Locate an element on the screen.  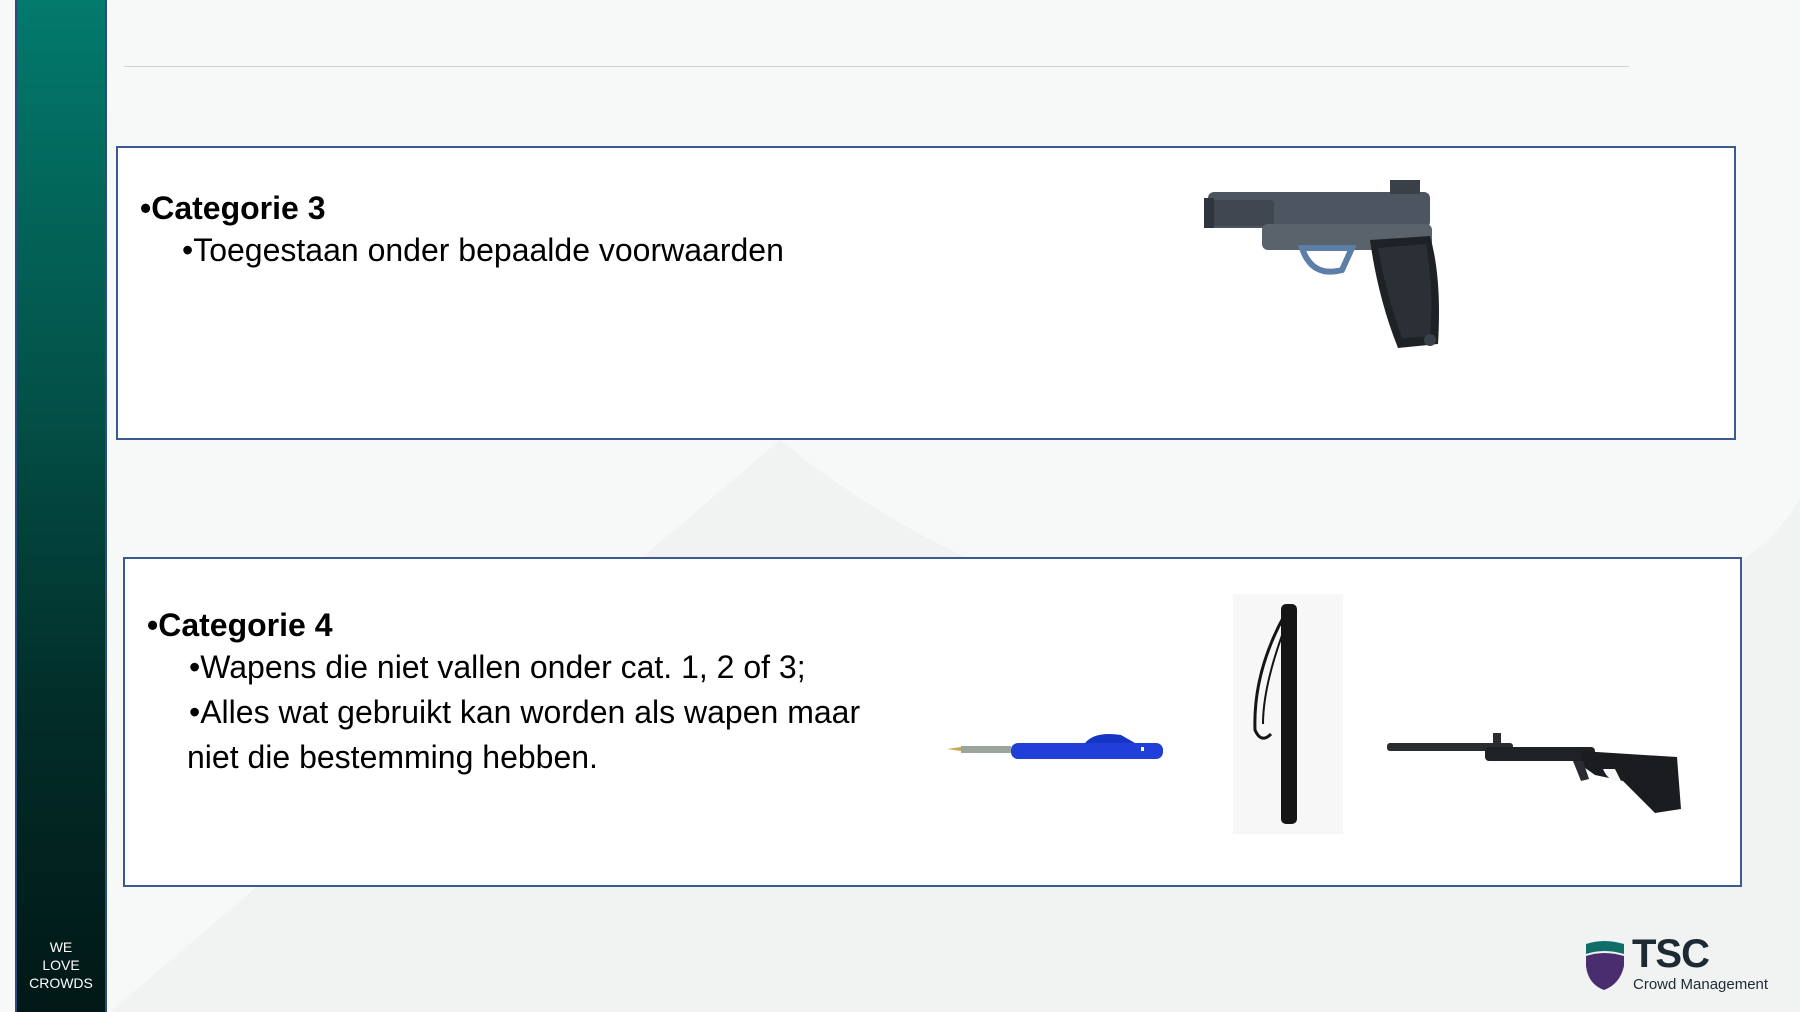
sidebar: WE LOVE CROWDS is located at coordinates (61, 506).